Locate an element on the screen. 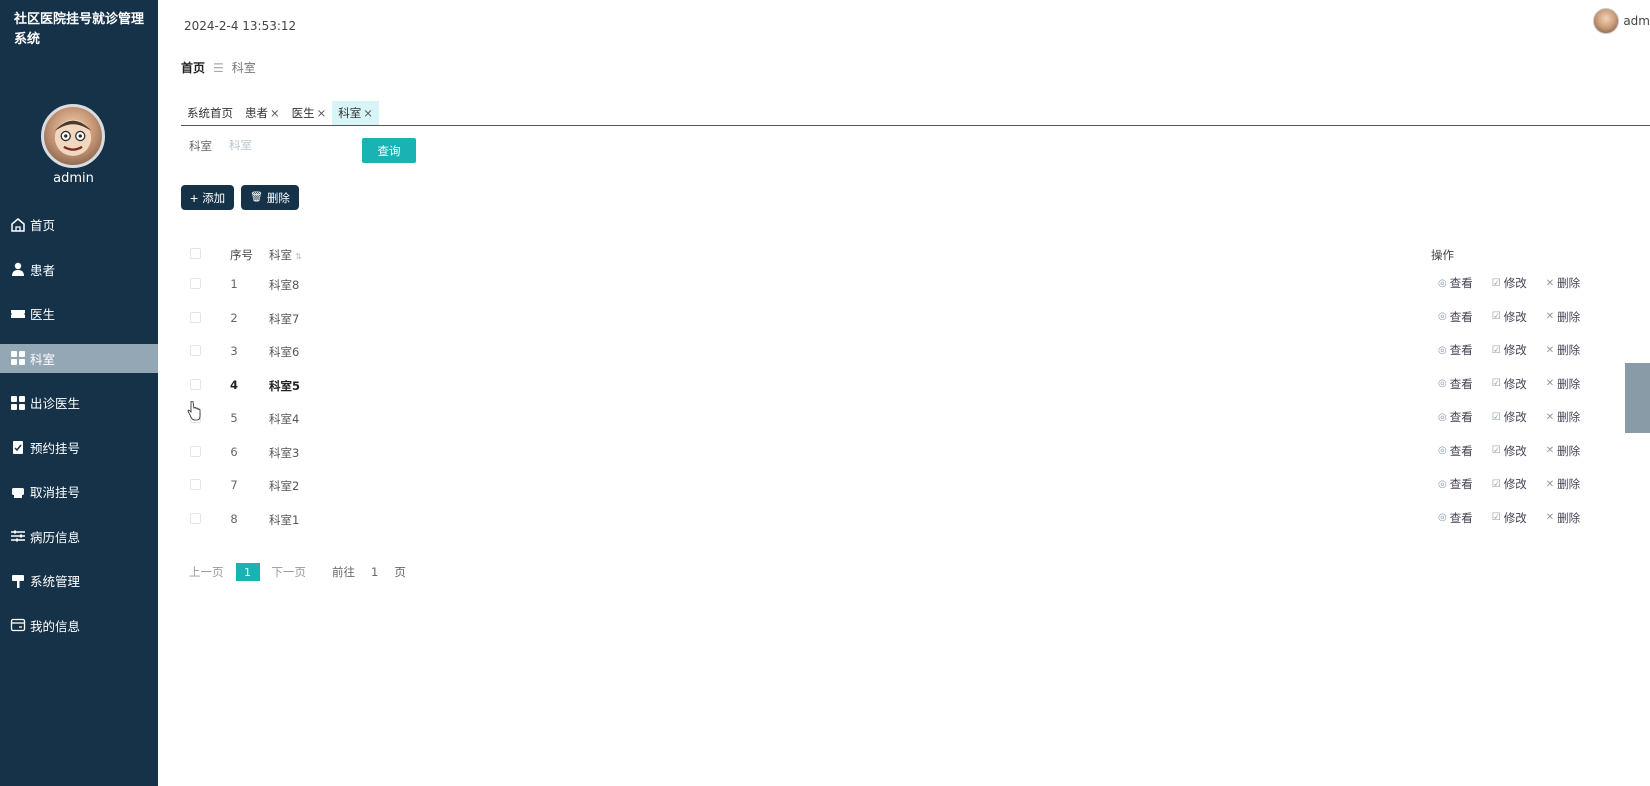  breadcrumb-home: 首页 is located at coordinates (193, 67).